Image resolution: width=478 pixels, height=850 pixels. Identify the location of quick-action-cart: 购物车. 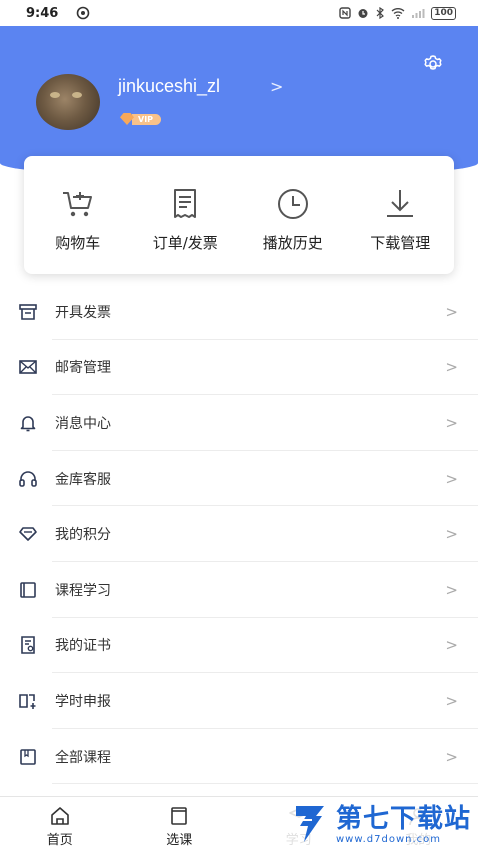
(78, 215).